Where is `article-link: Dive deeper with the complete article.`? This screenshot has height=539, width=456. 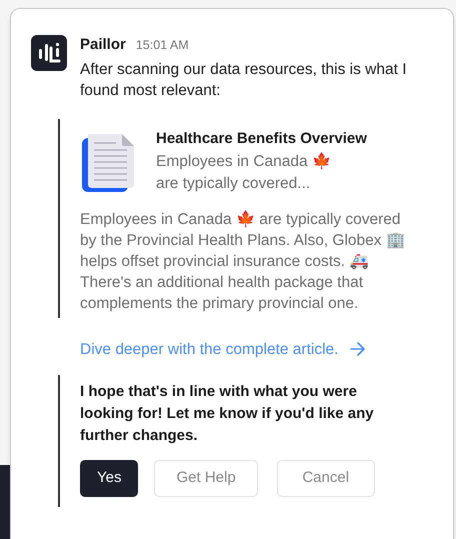
article-link: Dive deeper with the complete article. is located at coordinates (209, 349).